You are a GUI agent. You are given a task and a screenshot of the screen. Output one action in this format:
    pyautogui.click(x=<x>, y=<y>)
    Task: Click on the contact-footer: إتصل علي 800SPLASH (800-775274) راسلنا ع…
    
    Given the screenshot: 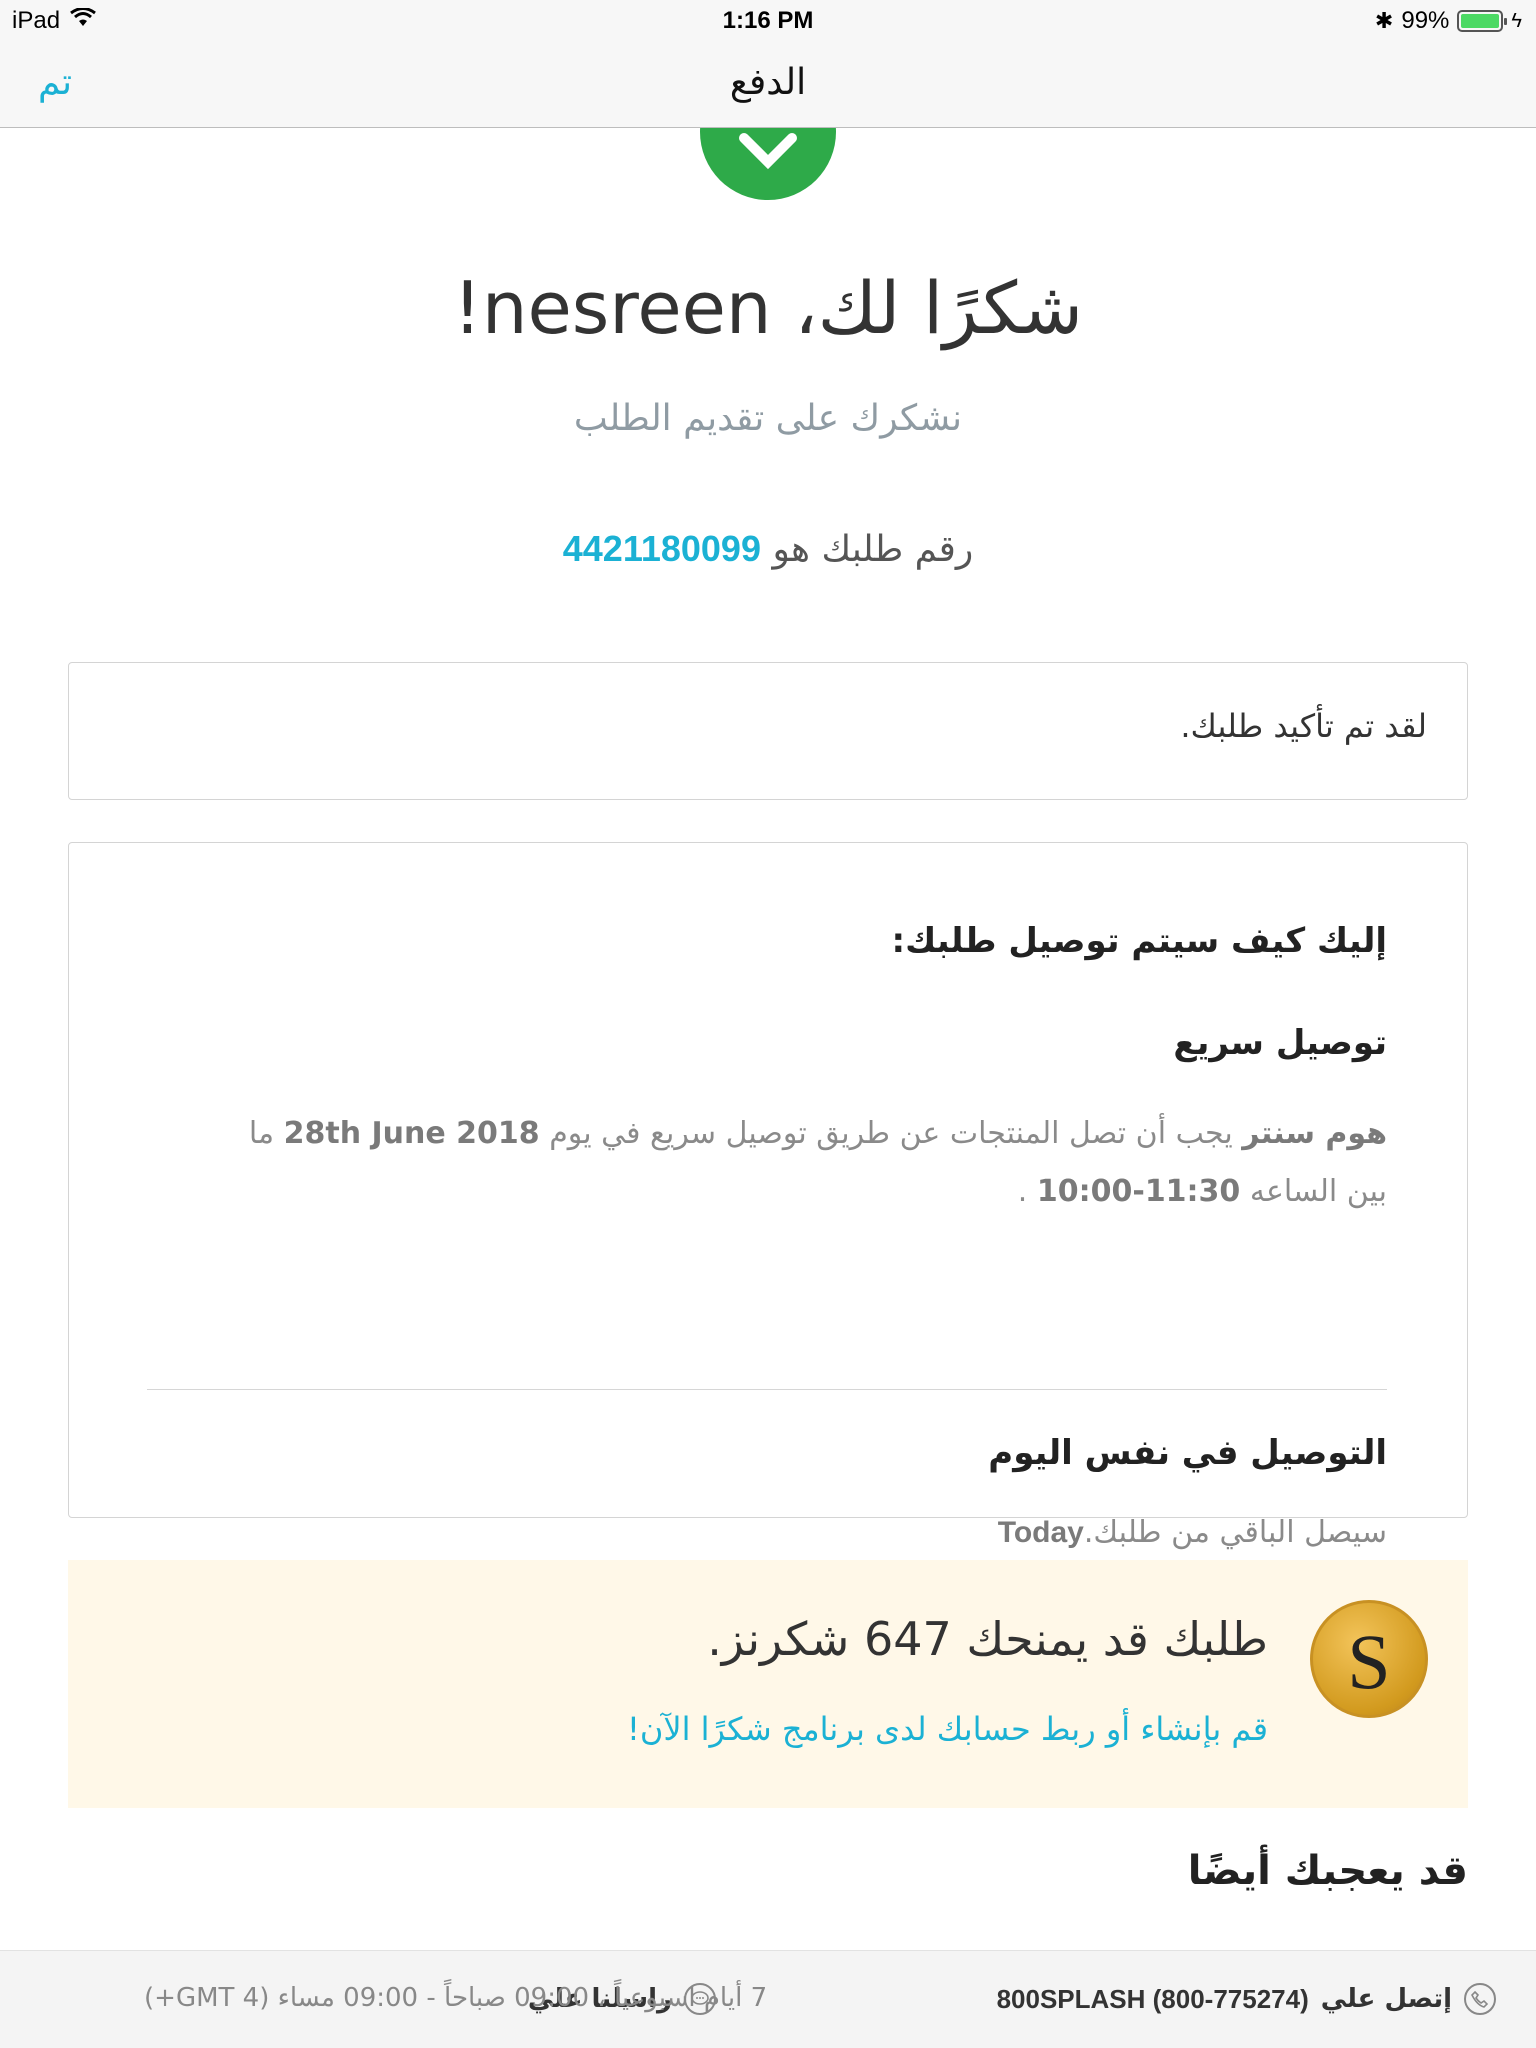 What is the action you would take?
    pyautogui.click(x=768, y=1999)
    